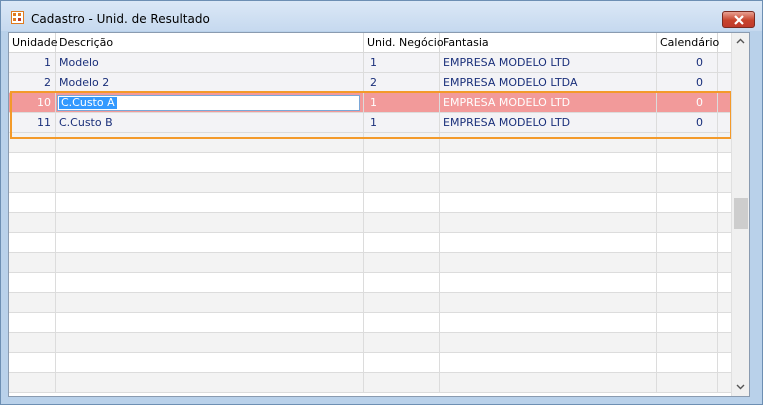 This screenshot has height=405, width=763. Describe the element at coordinates (210, 123) in the screenshot. I see `cell-descricao: C.Custo B` at that location.